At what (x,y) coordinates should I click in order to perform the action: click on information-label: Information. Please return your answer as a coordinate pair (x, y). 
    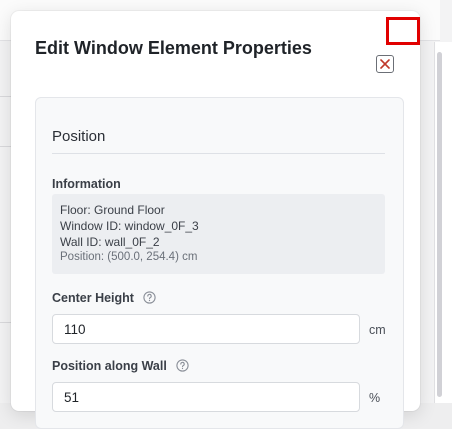
    Looking at the image, I should click on (86, 184).